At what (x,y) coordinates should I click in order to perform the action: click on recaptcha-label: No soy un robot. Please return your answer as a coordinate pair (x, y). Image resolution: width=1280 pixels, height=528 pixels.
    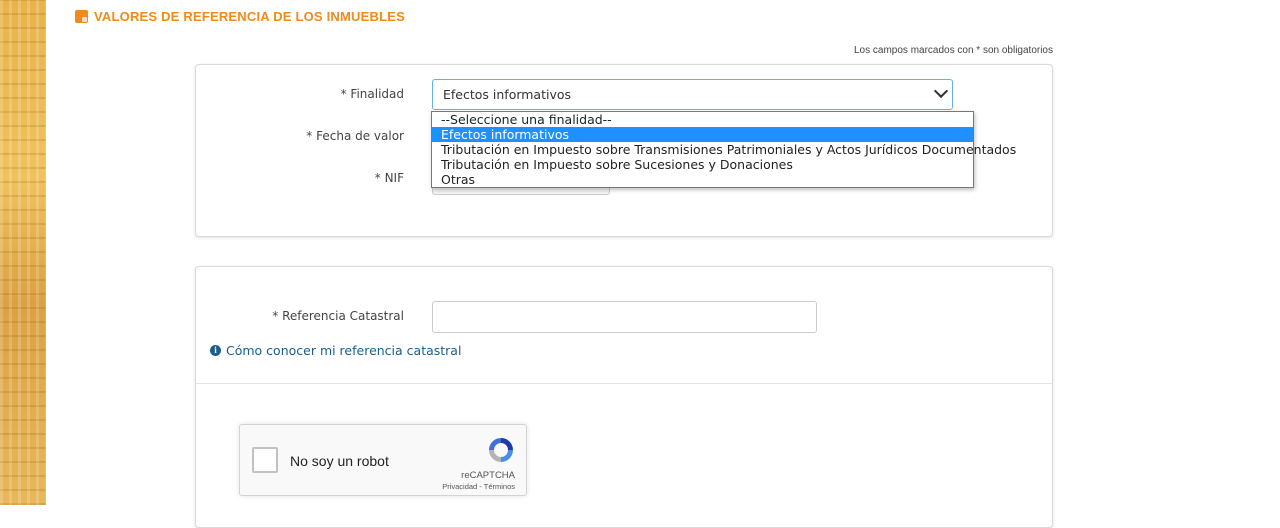
    Looking at the image, I should click on (339, 461).